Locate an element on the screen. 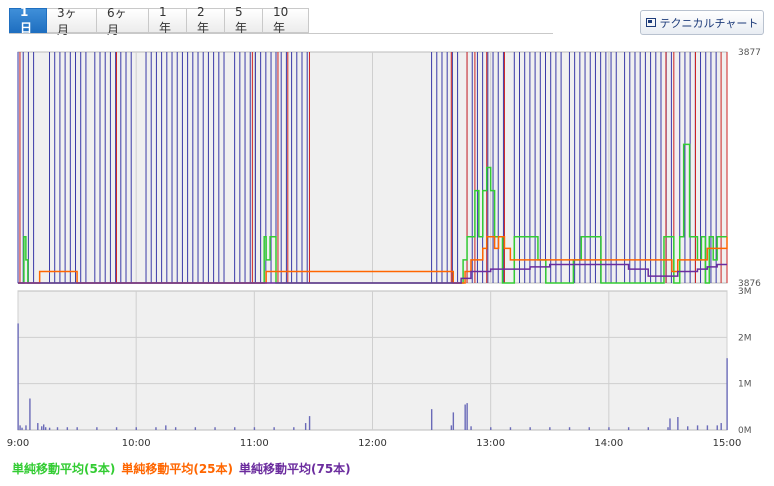  x-tick-label: 12:00 is located at coordinates (372, 443).